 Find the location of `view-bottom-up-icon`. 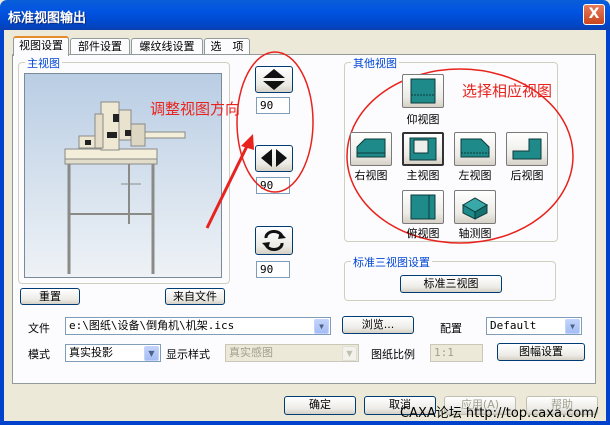

view-bottom-up-icon is located at coordinates (423, 91).